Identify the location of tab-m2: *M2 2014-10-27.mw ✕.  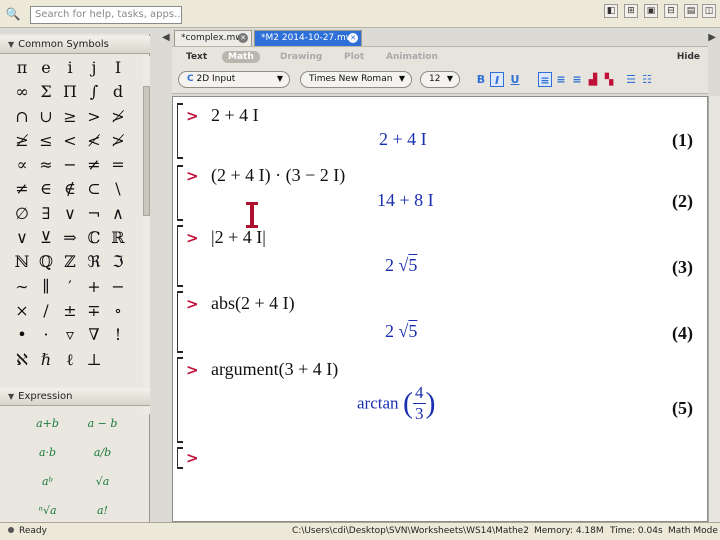
(308, 38).